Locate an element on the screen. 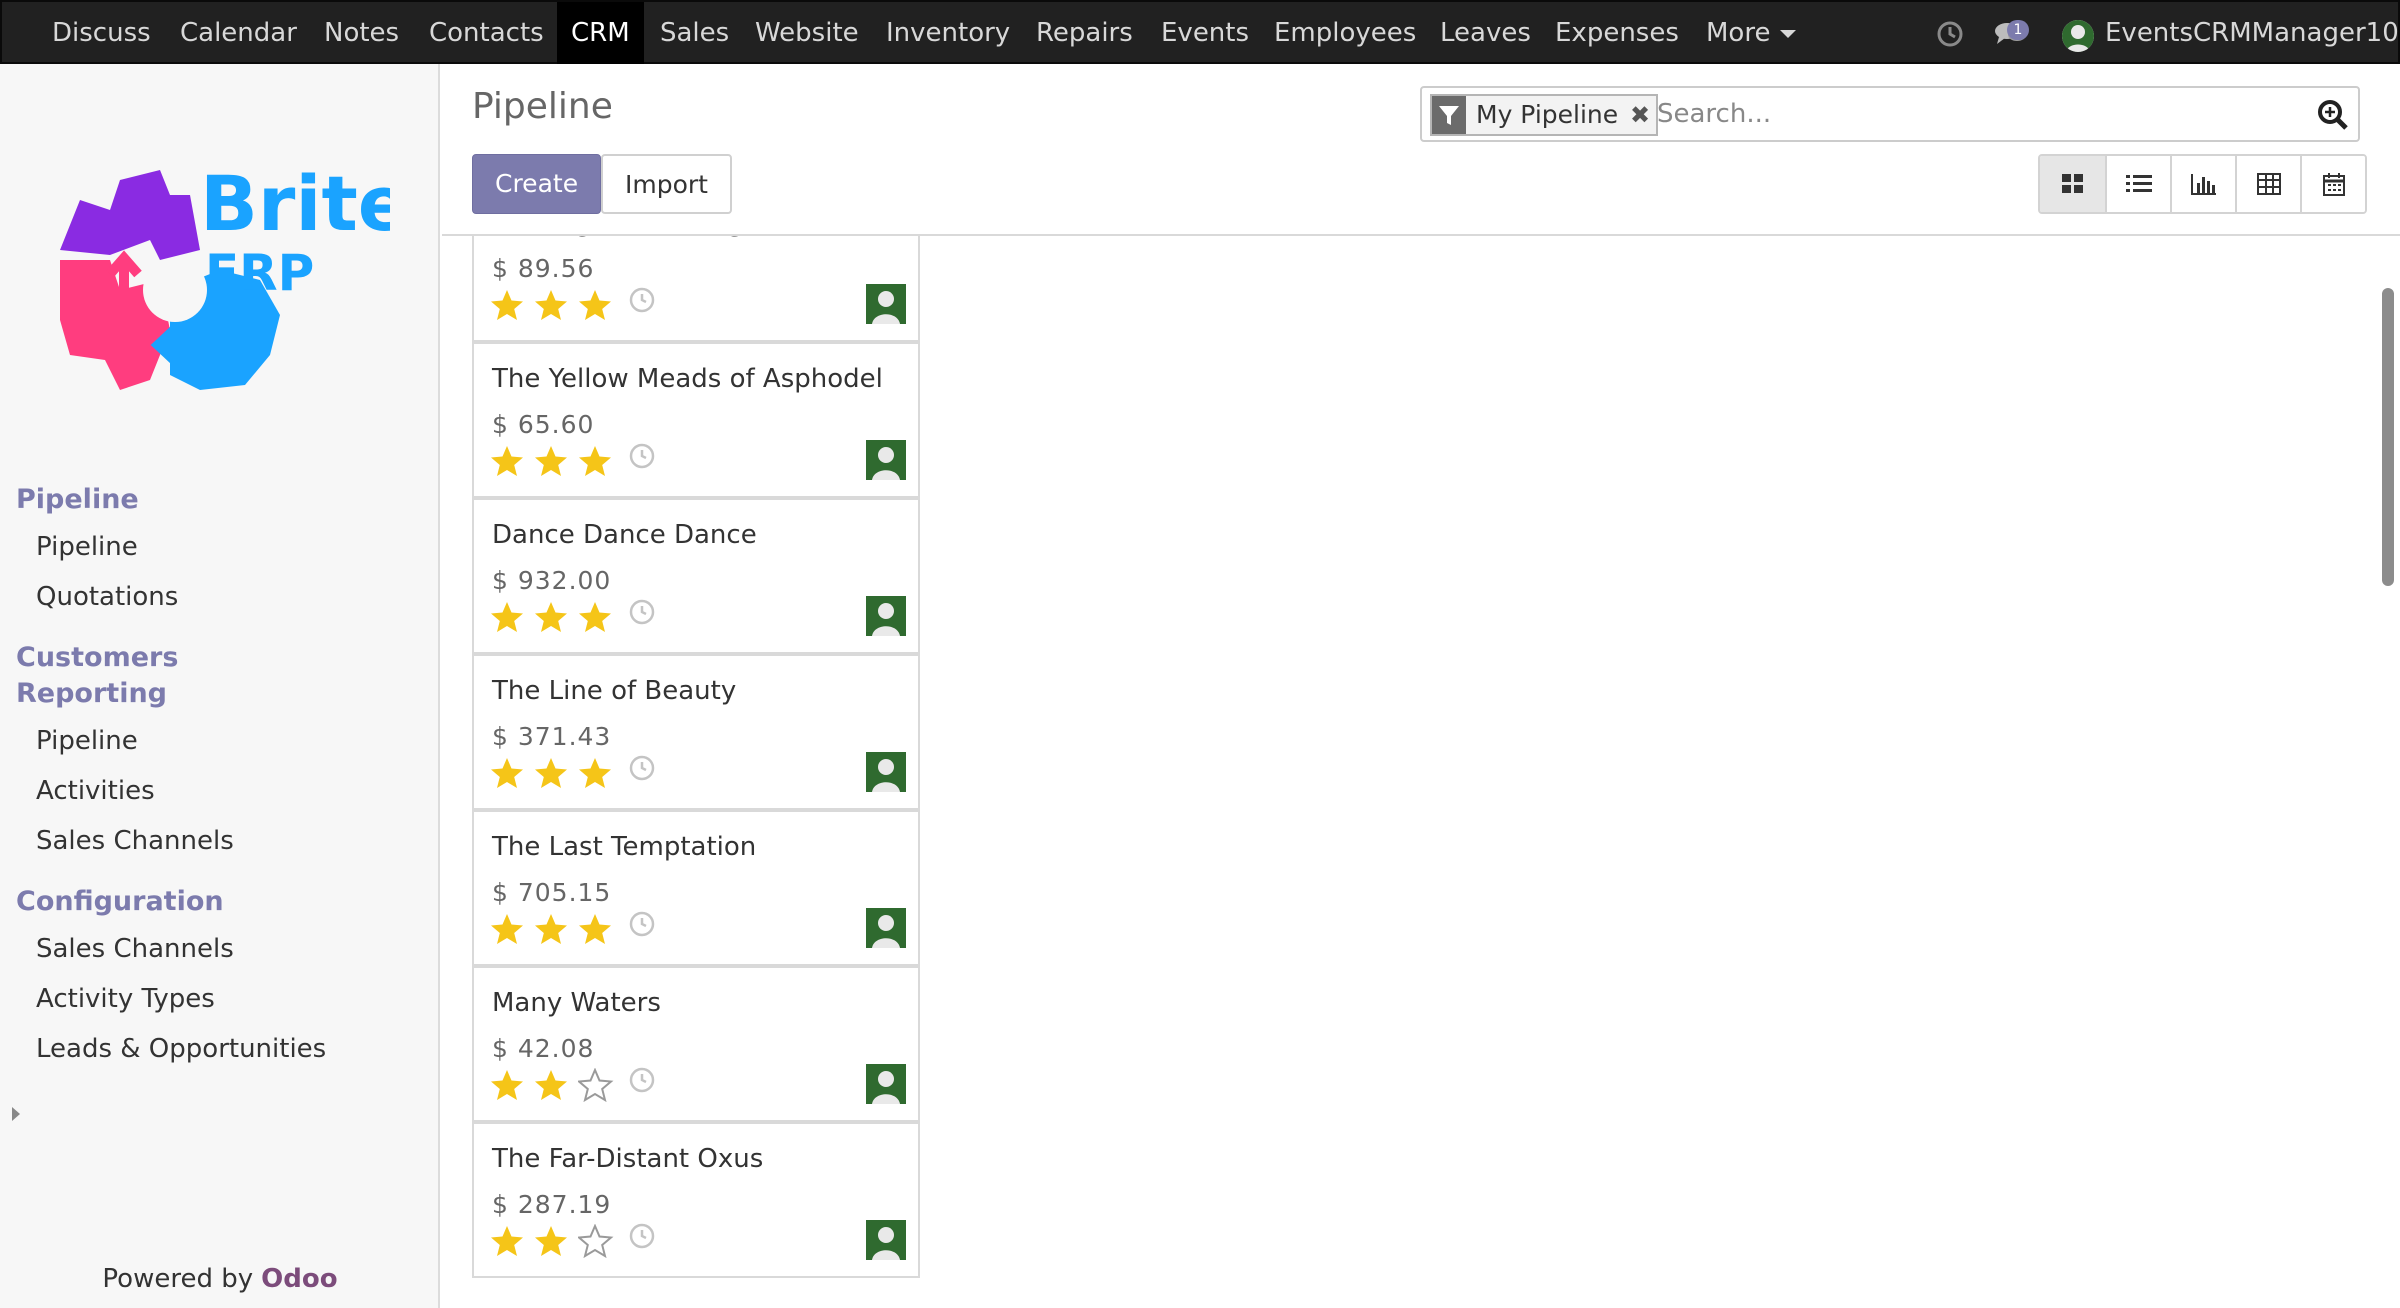 The width and height of the screenshot is (2400, 1308). graph-view-button is located at coordinates (2202, 184).